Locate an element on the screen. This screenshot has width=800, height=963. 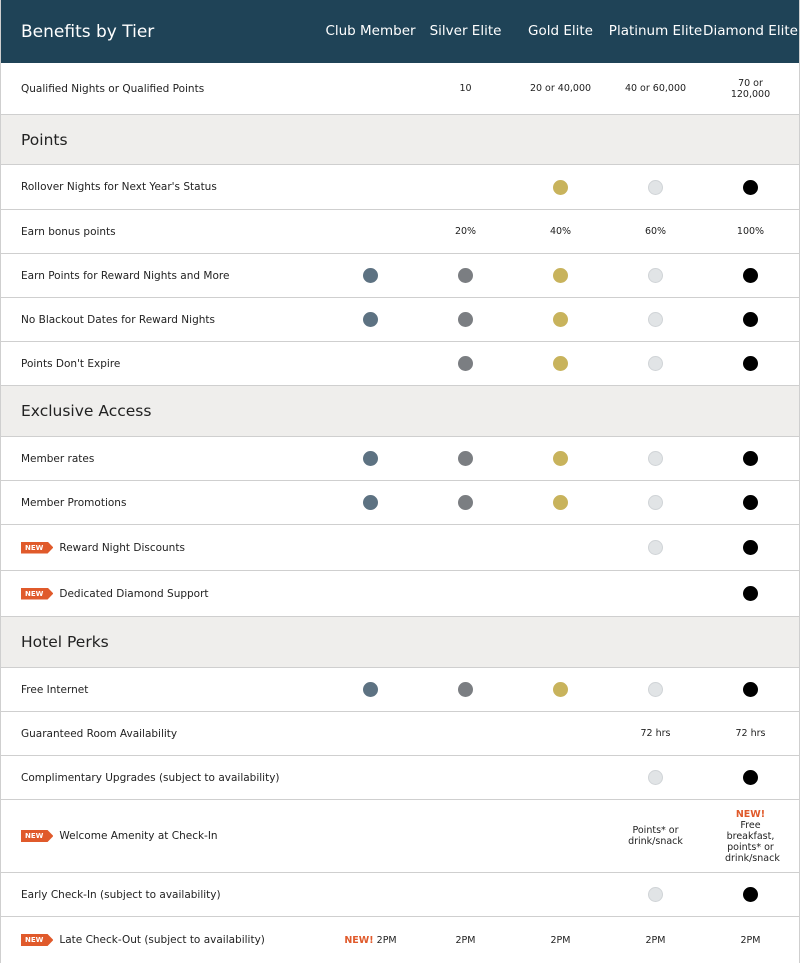
cell: 60% is located at coordinates (655, 231).